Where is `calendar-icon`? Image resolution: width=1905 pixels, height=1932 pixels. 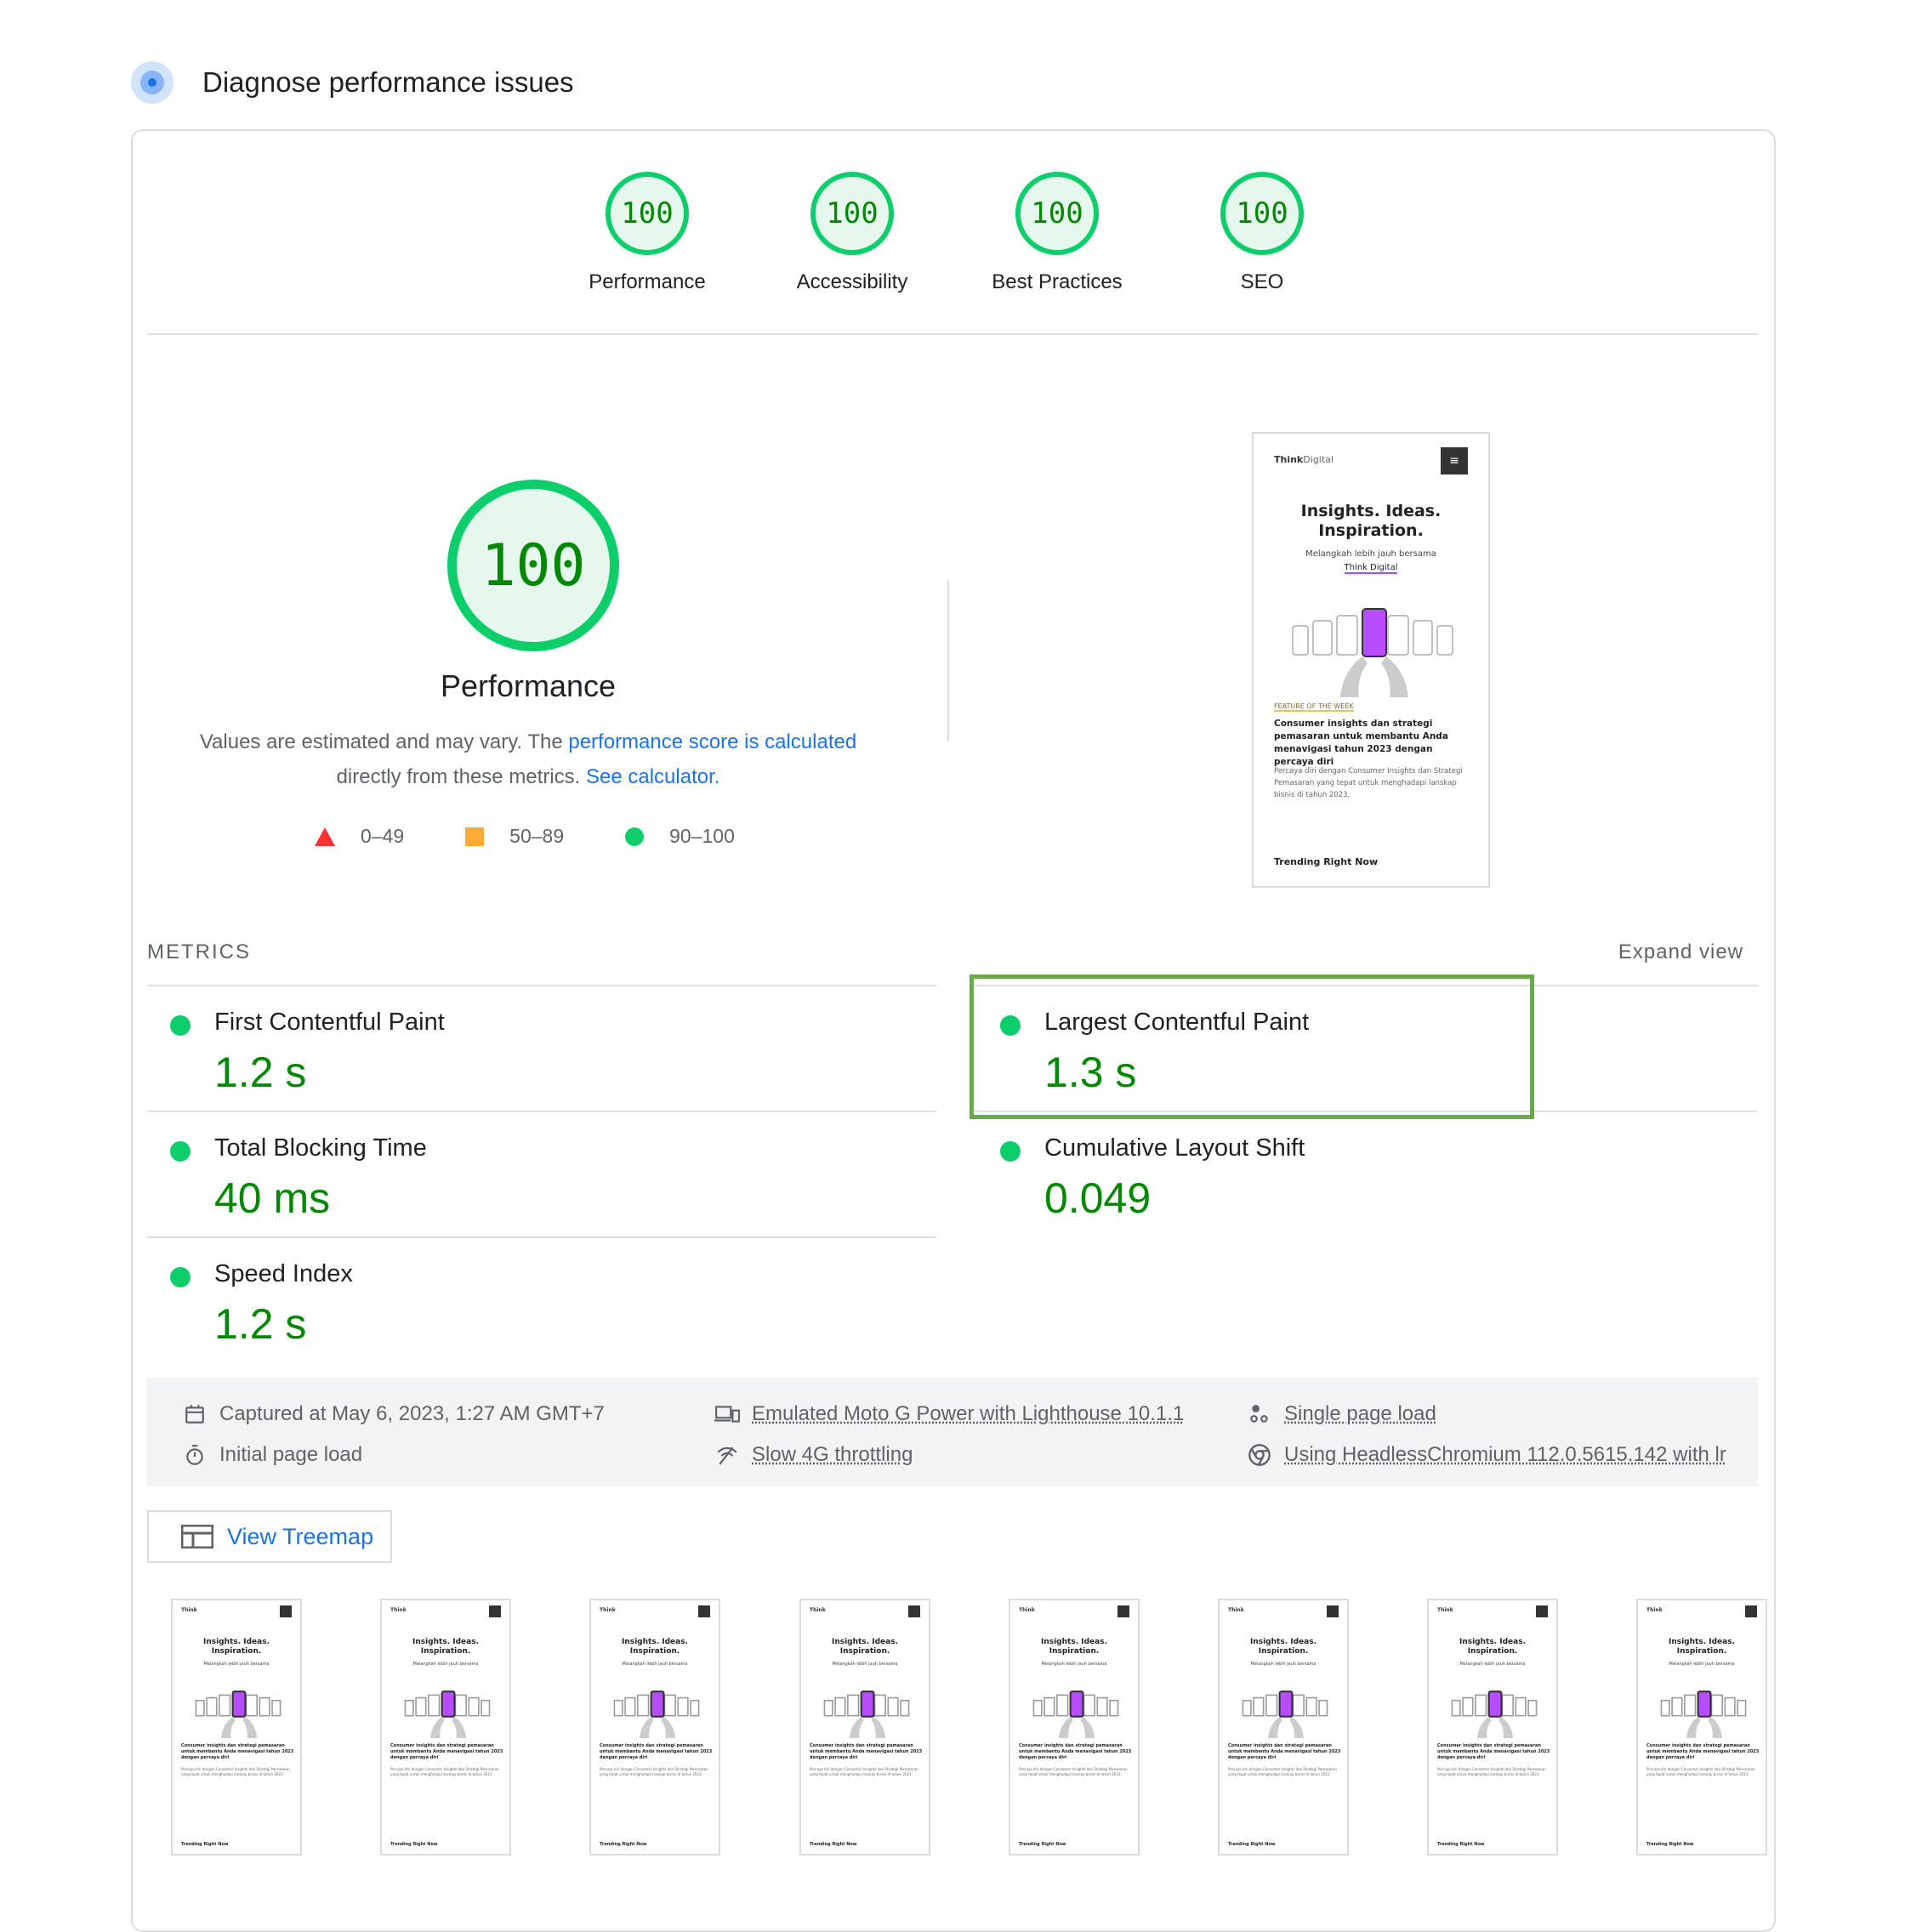 calendar-icon is located at coordinates (195, 1414).